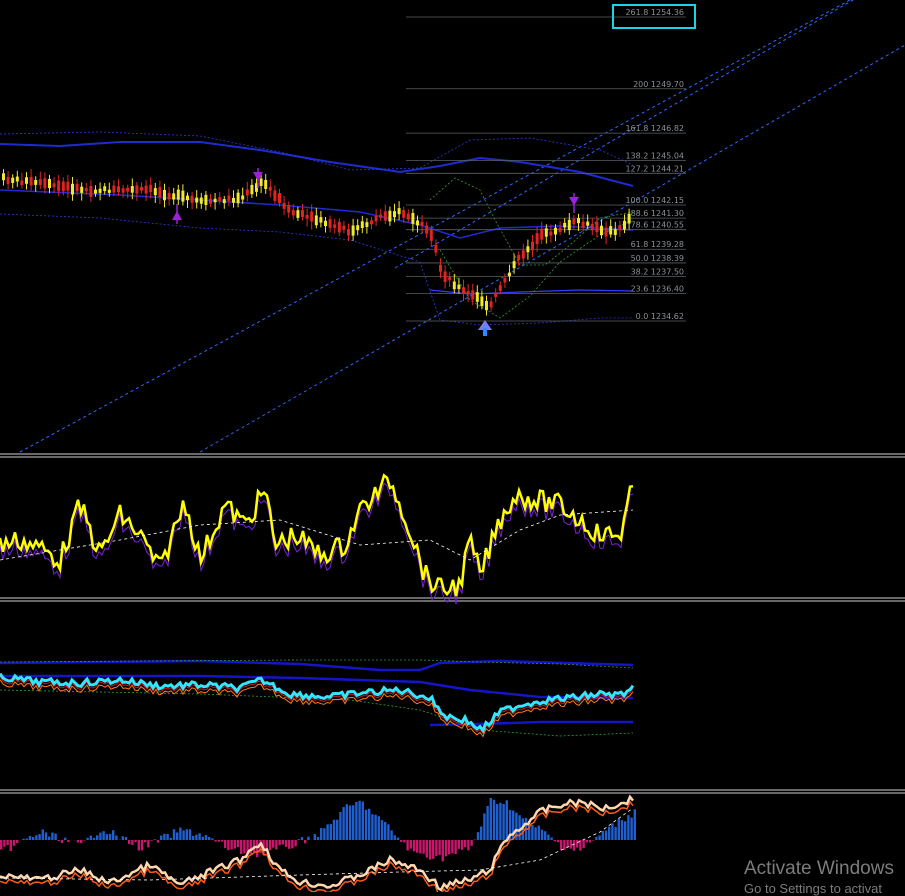 This screenshot has width=905, height=896. I want to click on envelope-lower, so click(316, 269).